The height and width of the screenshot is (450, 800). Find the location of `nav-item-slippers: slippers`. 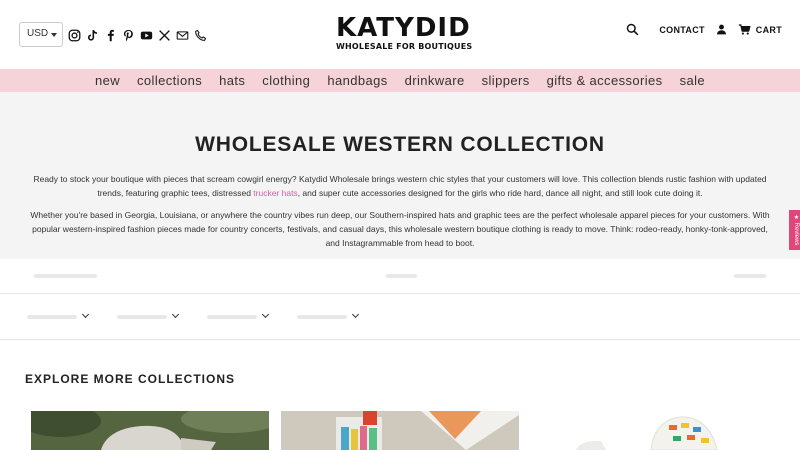

nav-item-slippers: slippers is located at coordinates (506, 80).